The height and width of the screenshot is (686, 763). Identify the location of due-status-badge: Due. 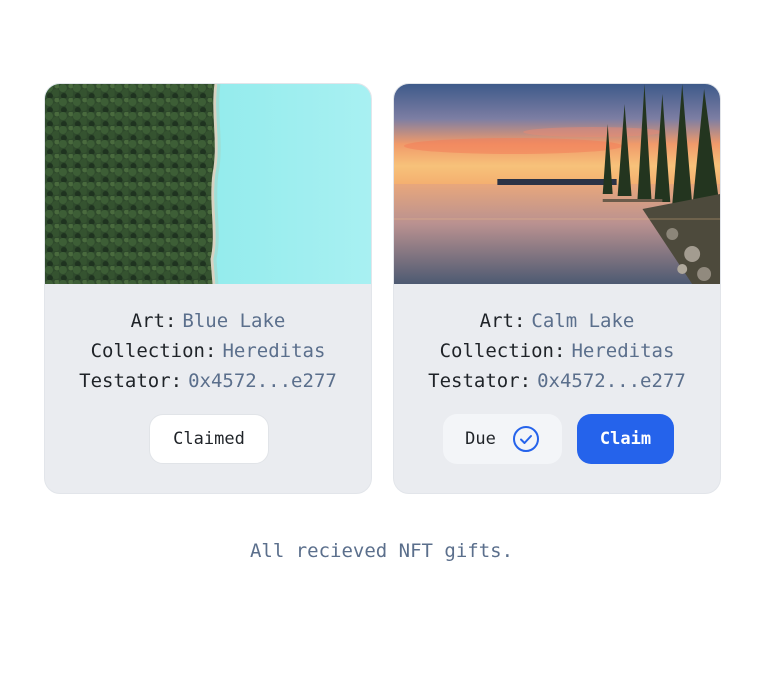
(502, 439).